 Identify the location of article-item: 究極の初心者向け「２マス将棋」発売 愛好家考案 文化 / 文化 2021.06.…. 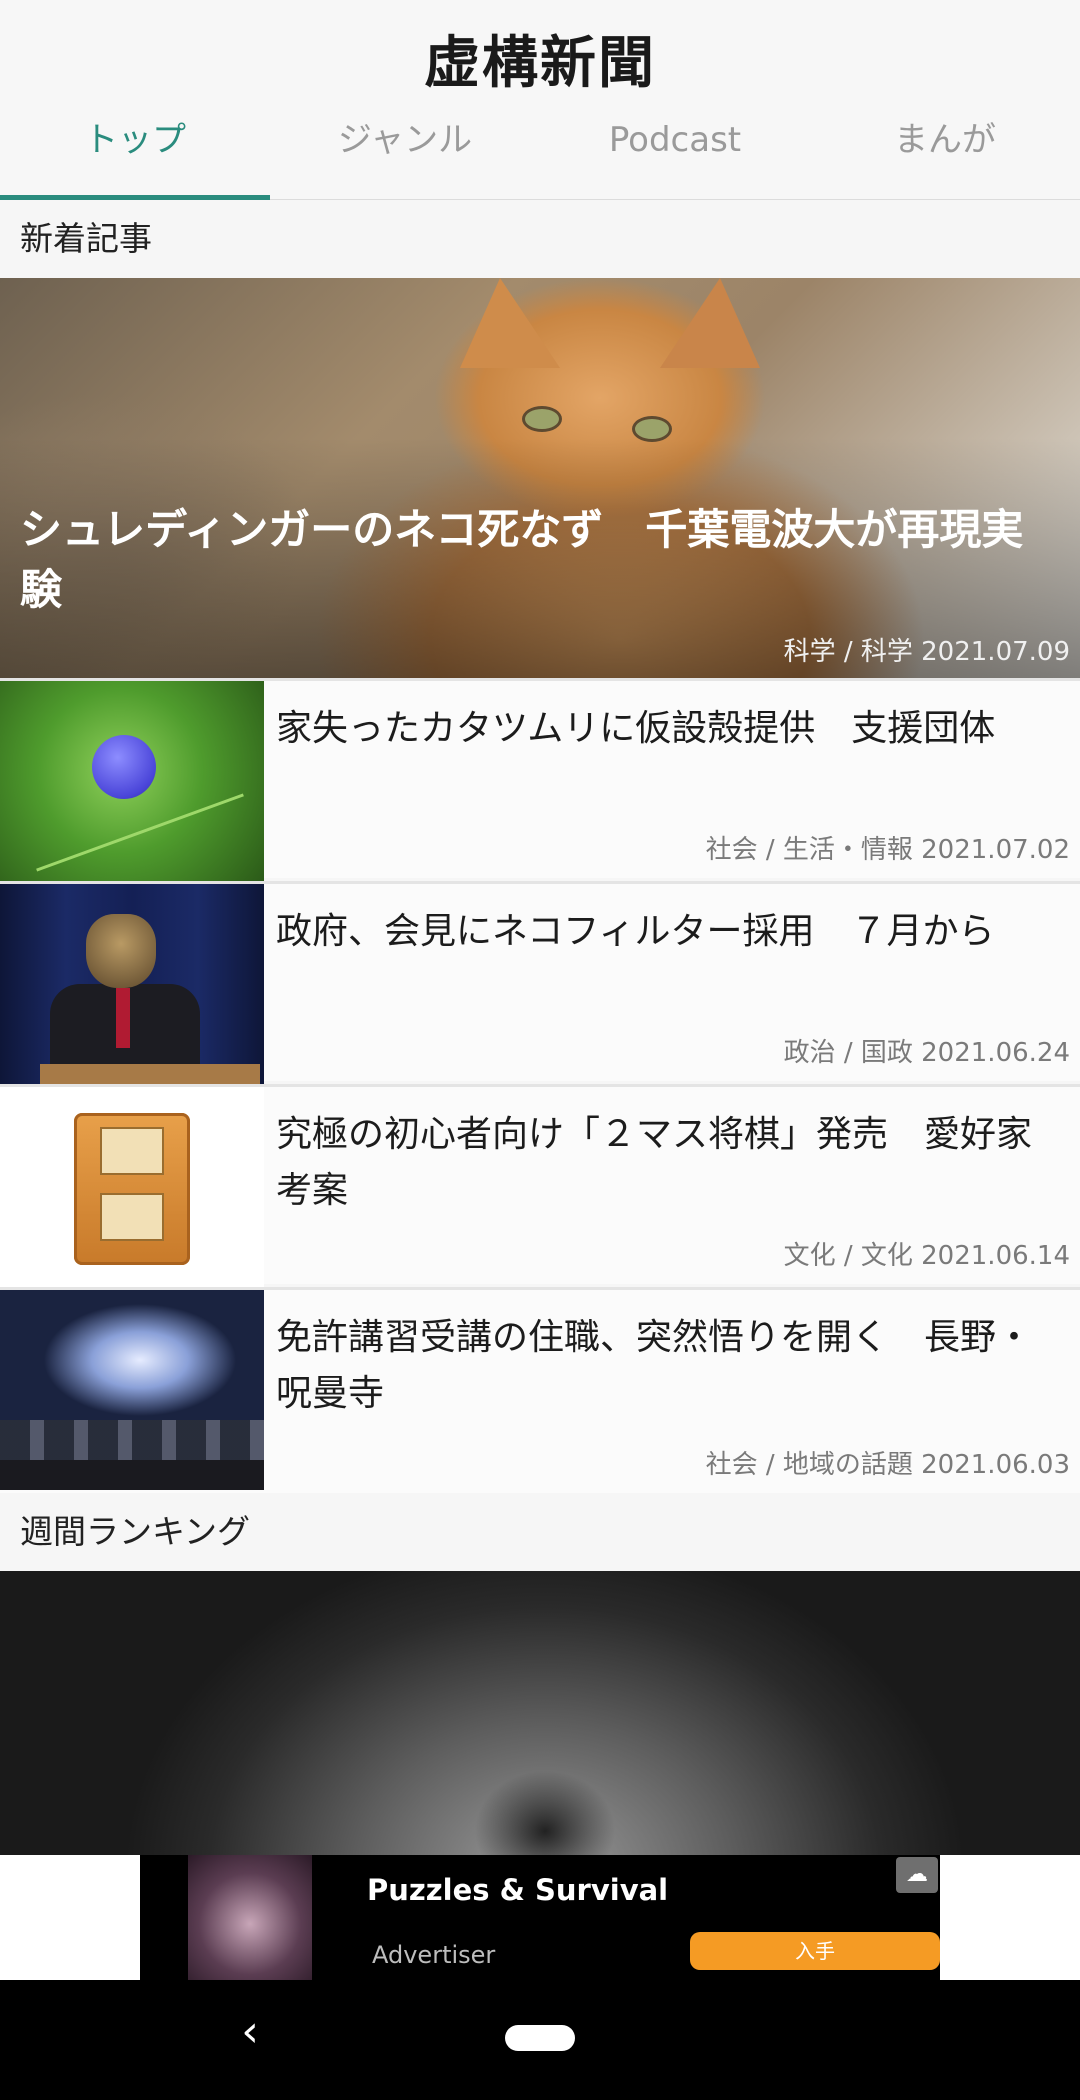
(540, 1185).